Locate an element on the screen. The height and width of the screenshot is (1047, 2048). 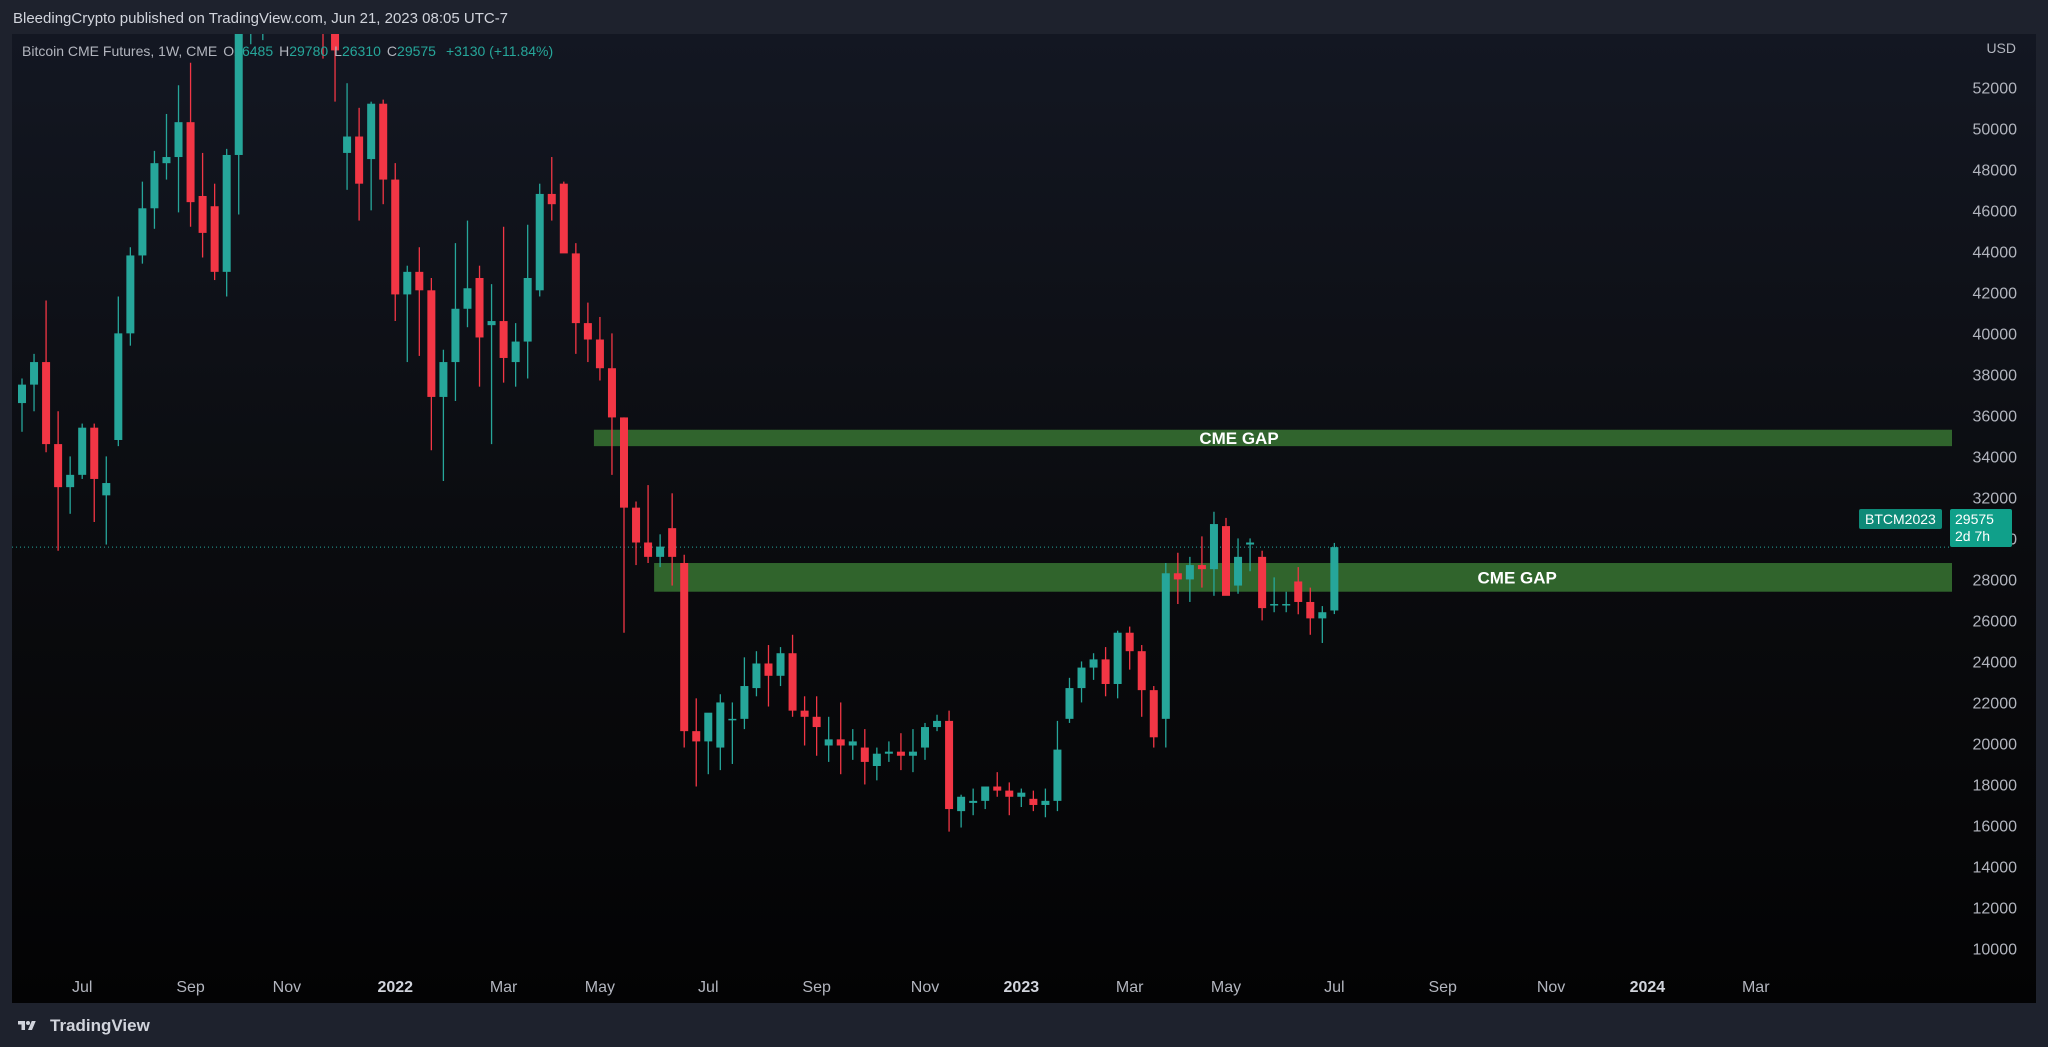
tradingview-logo: TradingView is located at coordinates (81, 1026).